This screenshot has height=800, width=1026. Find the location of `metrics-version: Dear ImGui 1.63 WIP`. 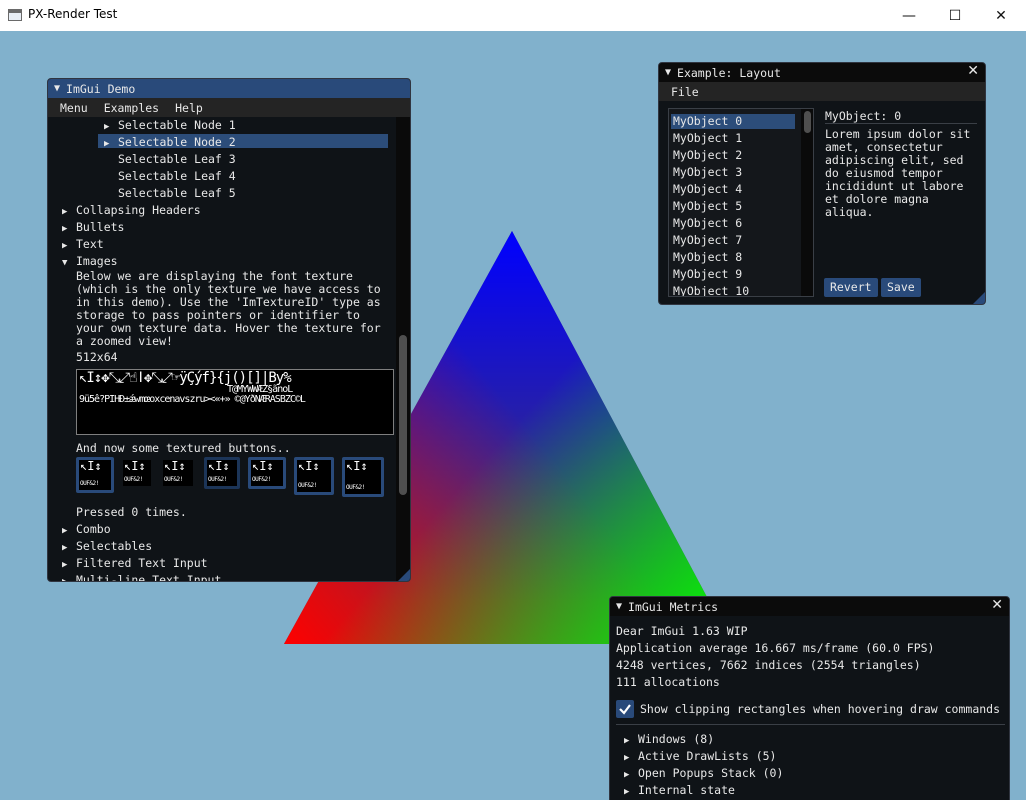

metrics-version: Dear ImGui 1.63 WIP is located at coordinates (682, 631).